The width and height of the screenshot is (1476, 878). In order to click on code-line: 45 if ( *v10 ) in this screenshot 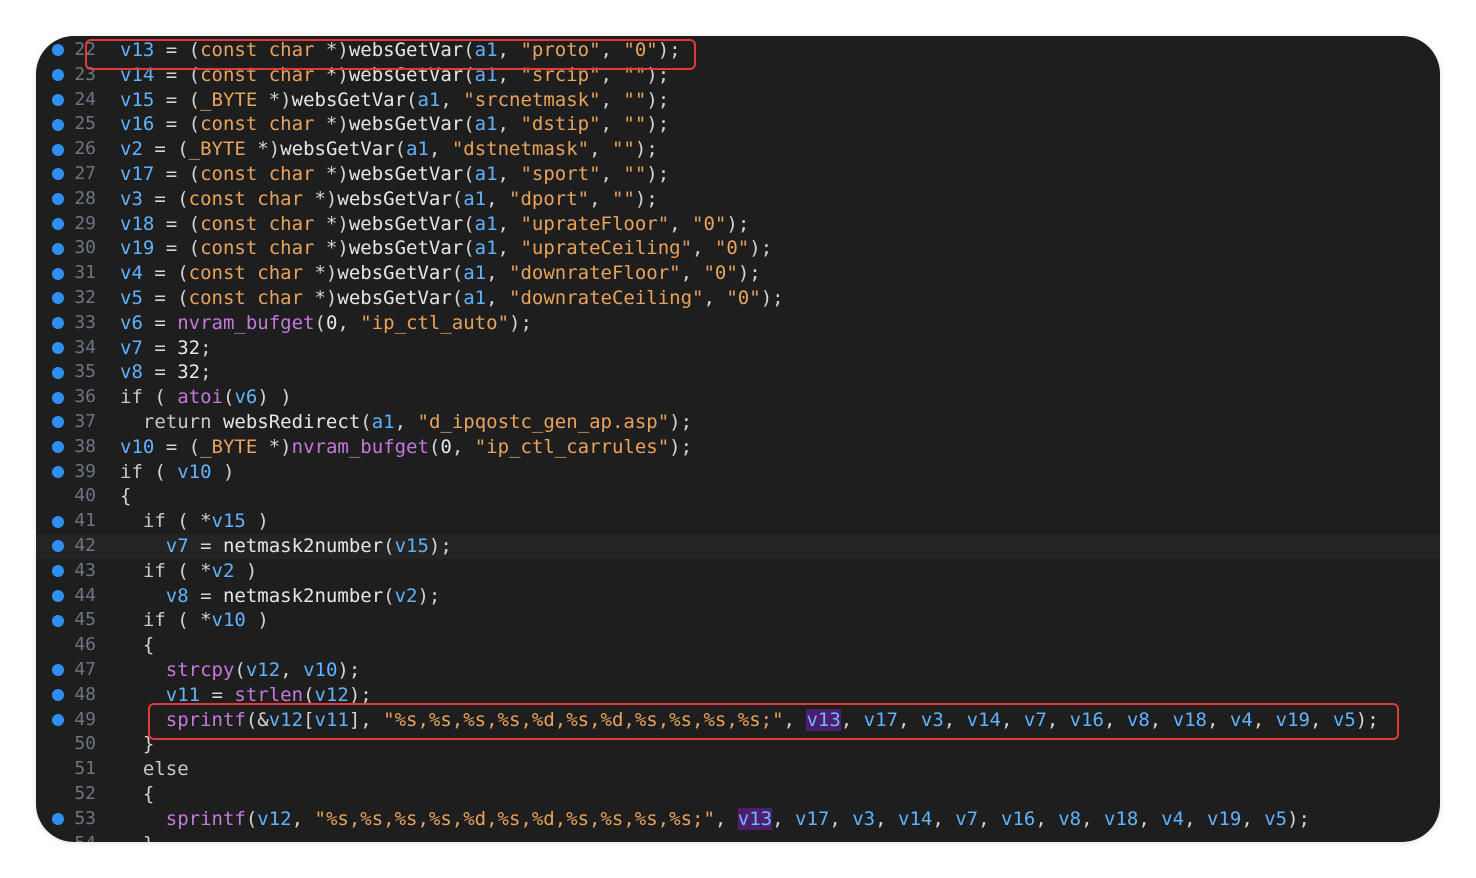, I will do `click(738, 620)`.